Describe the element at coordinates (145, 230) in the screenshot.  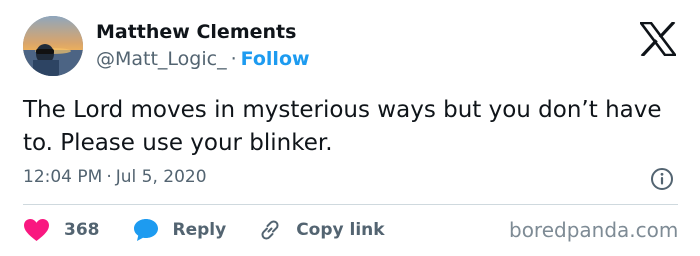
I see `speech-bubble-icon` at that location.